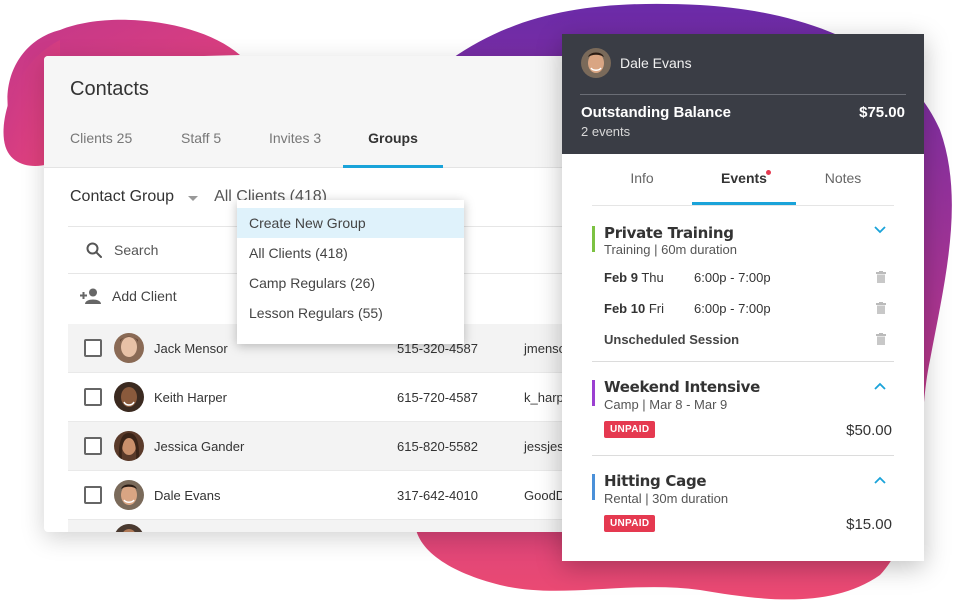  What do you see at coordinates (94, 250) in the screenshot?
I see `search-icon` at bounding box center [94, 250].